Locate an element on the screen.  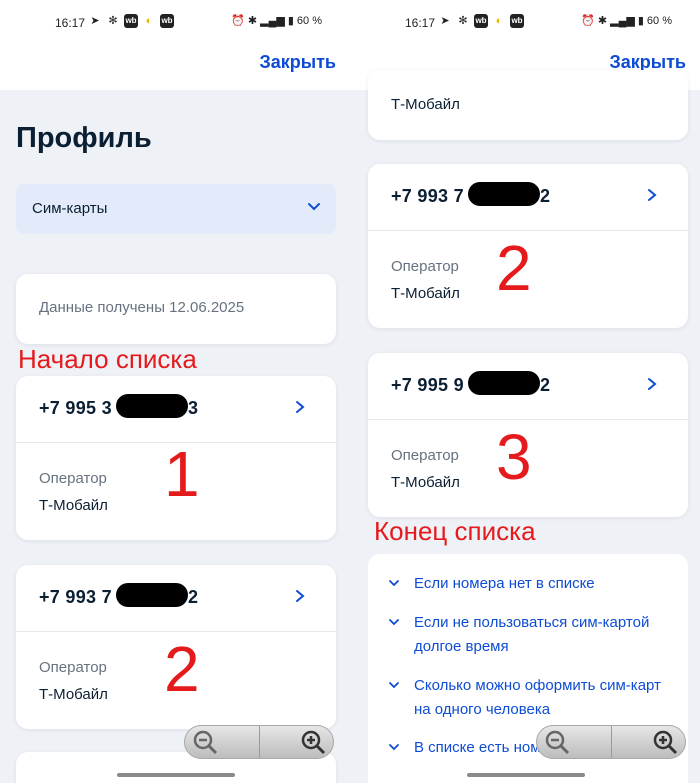
sim-cards-dropdown: Сим-карты is located at coordinates (176, 209).